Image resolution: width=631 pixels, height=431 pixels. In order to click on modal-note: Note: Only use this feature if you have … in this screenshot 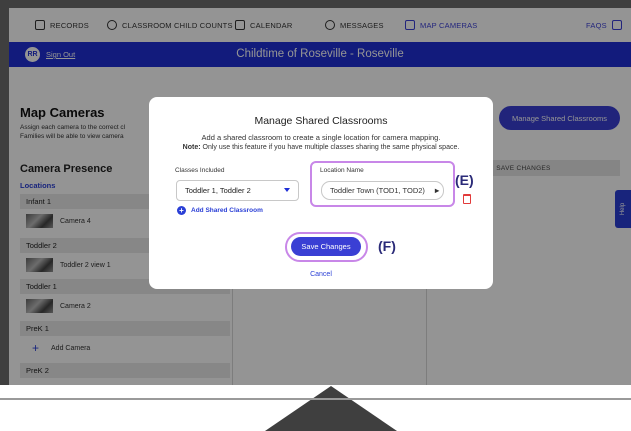, I will do `click(321, 147)`.